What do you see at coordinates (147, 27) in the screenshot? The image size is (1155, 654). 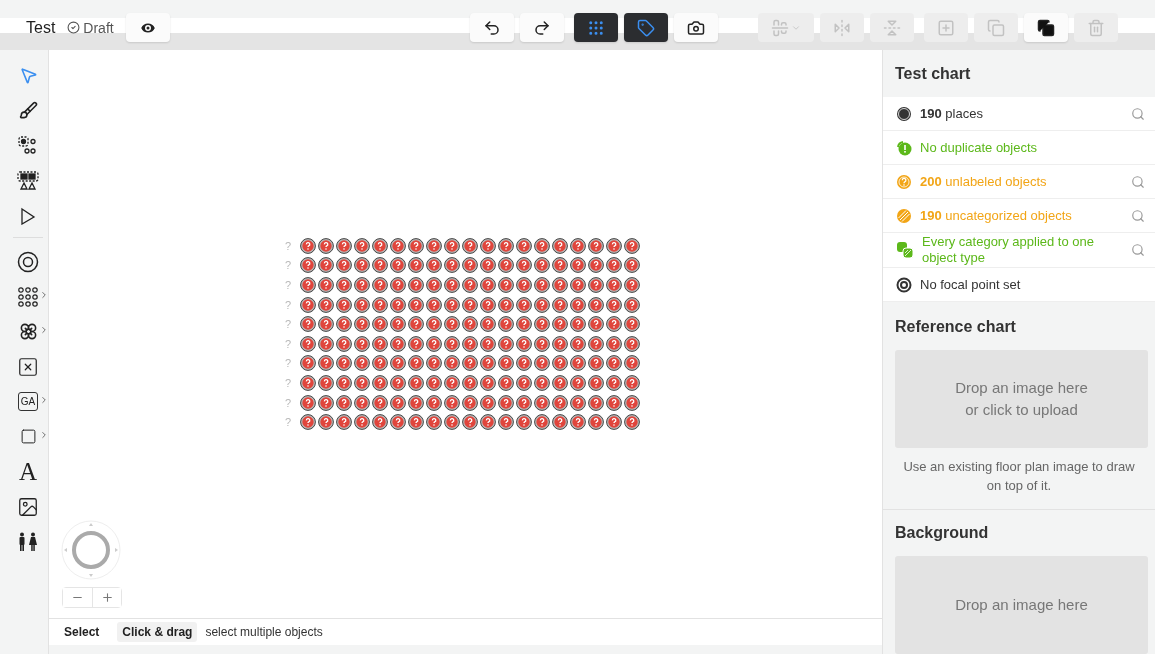 I see `preview-button` at bounding box center [147, 27].